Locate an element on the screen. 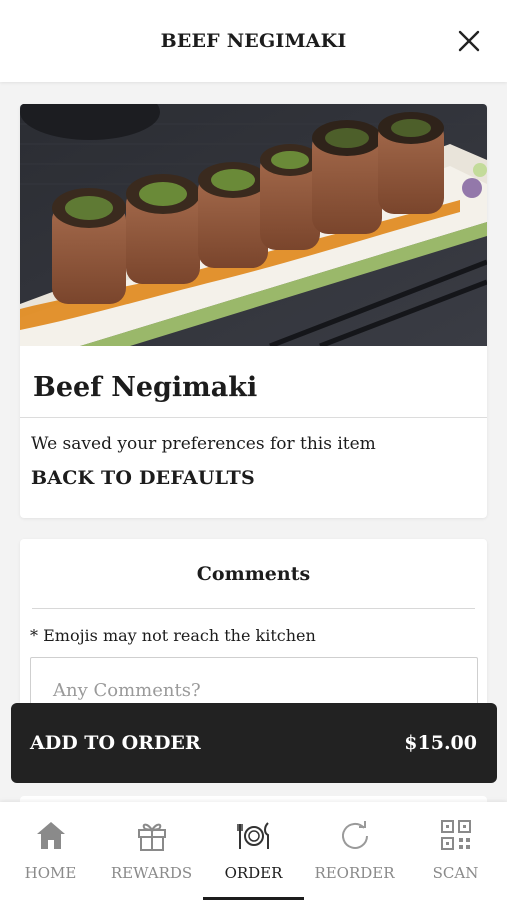  tab-order: ORDER is located at coordinates (253, 851).